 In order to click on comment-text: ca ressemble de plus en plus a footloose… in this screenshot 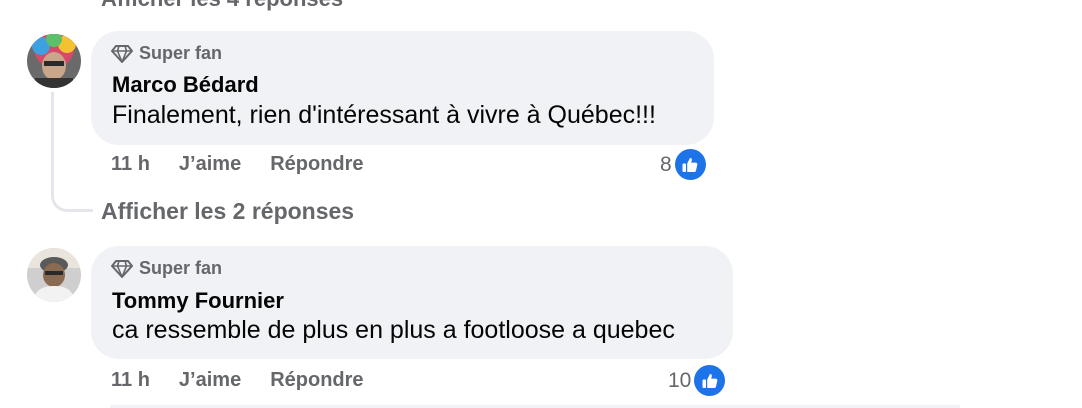, I will do `click(393, 330)`.